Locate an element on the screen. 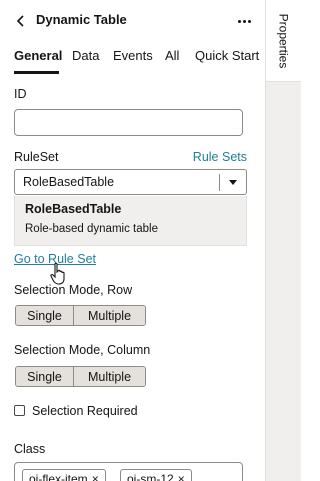 The image size is (320, 481). class-chip: oj-flex-item × is located at coordinates (64, 475).